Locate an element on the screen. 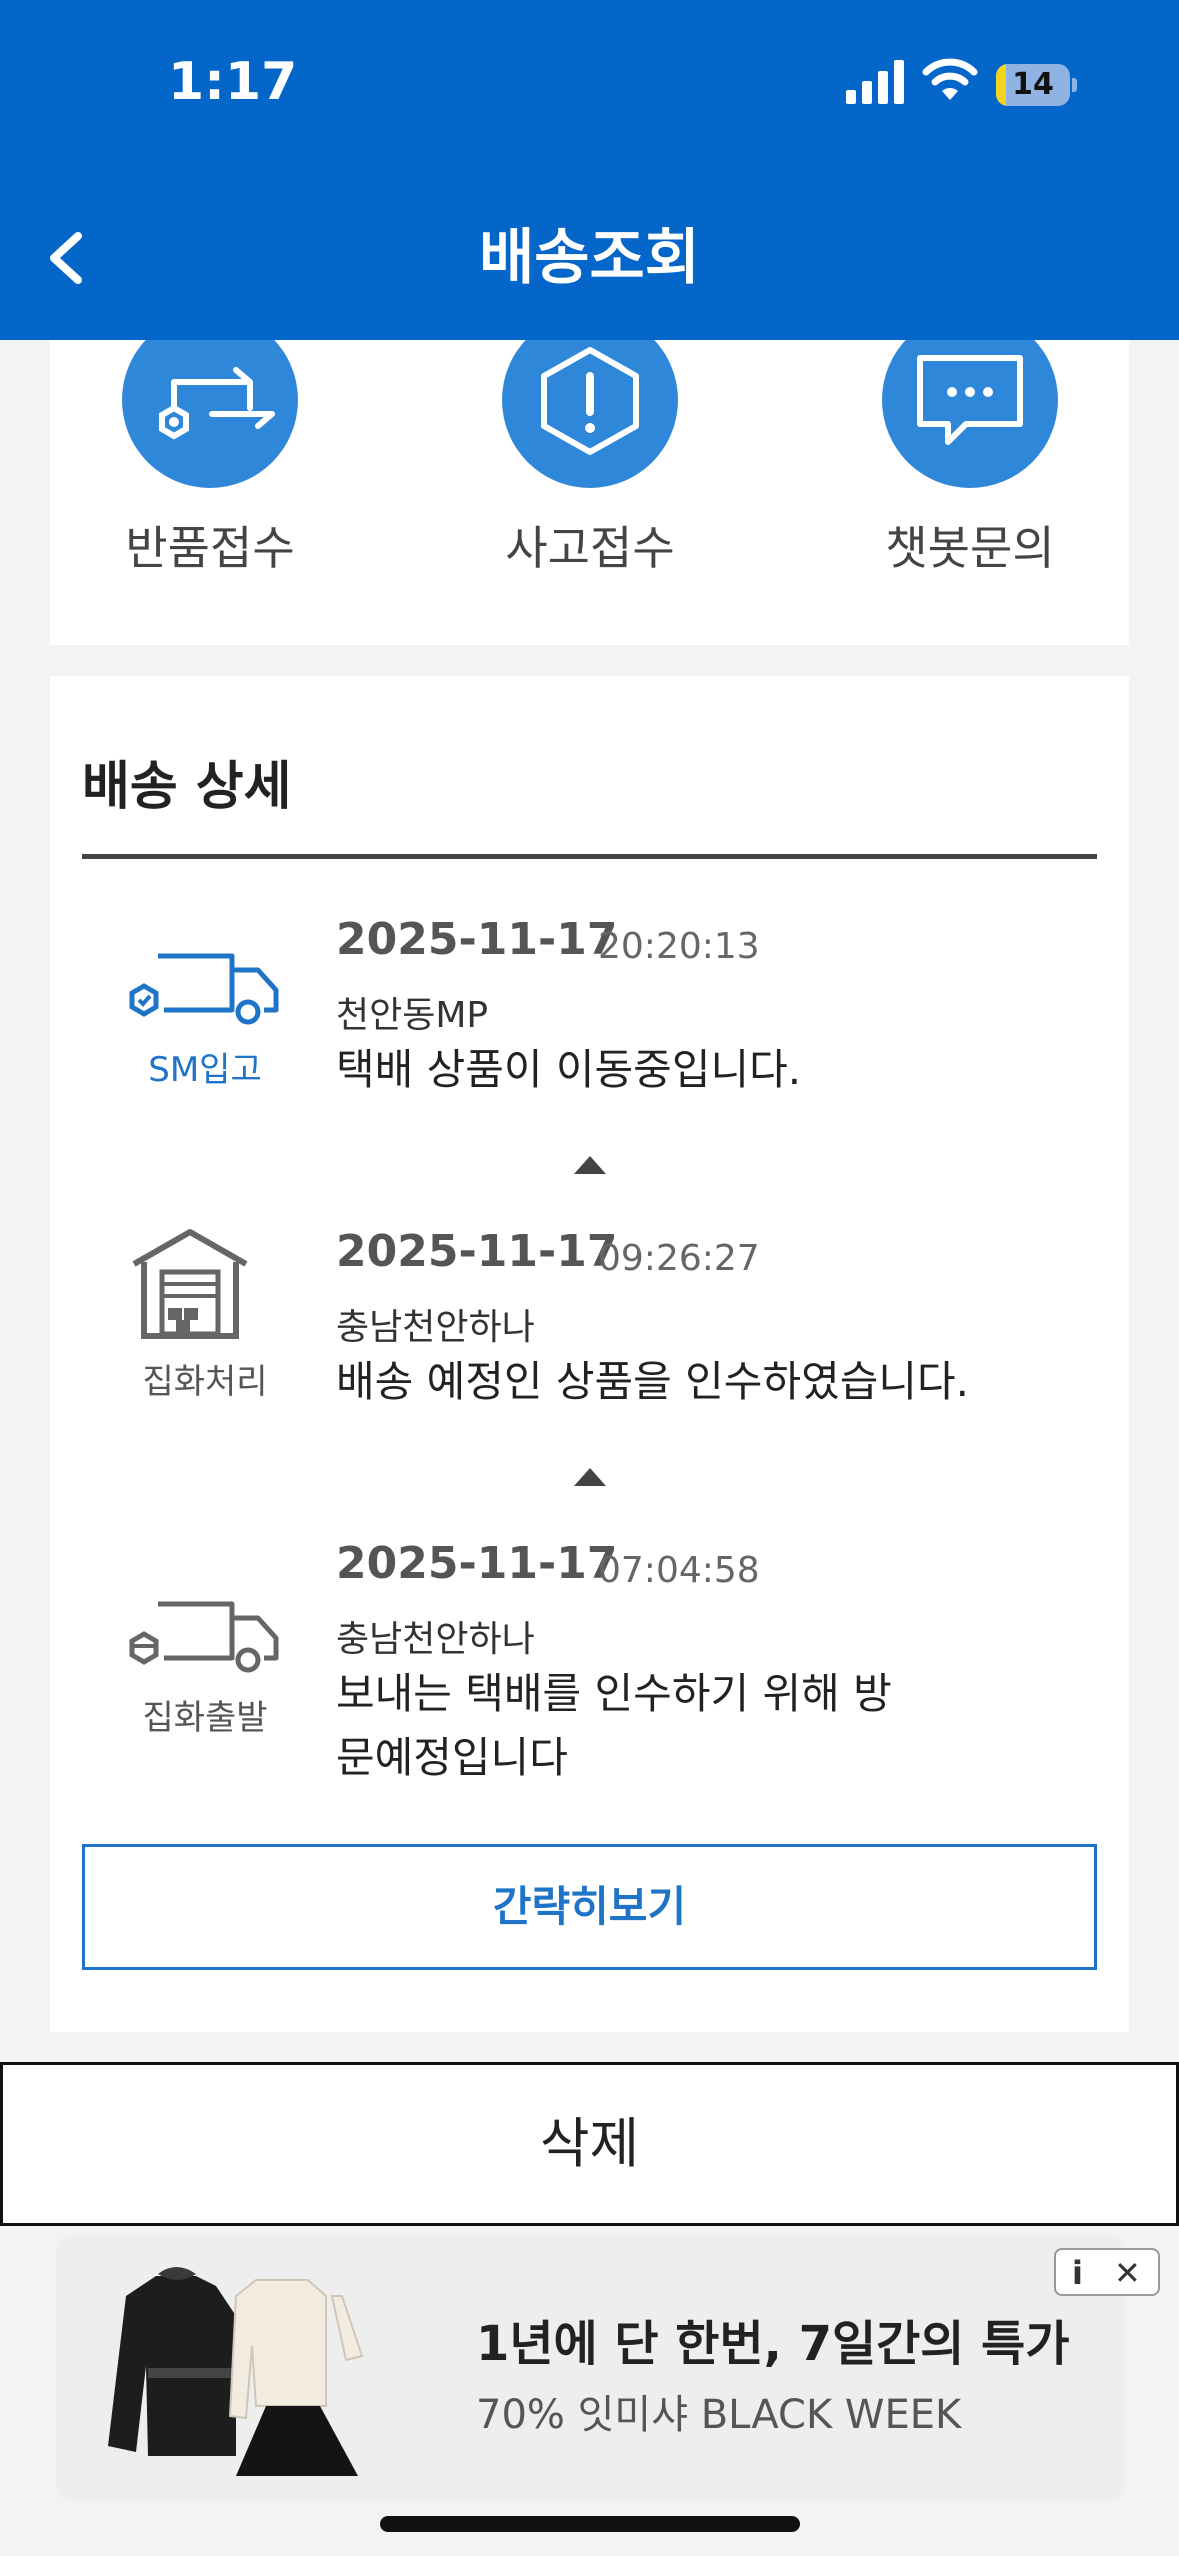  accident-report-button: 사고접수 is located at coordinates (590, 472).